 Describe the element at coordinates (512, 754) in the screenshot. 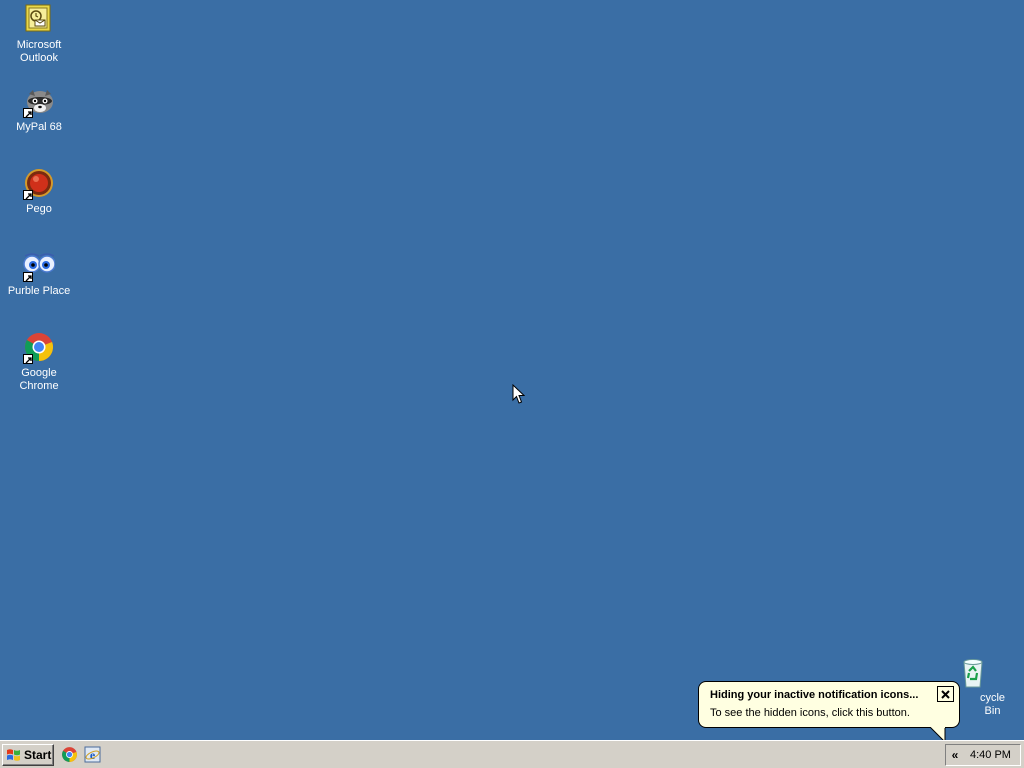

I see `taskbar: Start e « 4:40 PM` at that location.